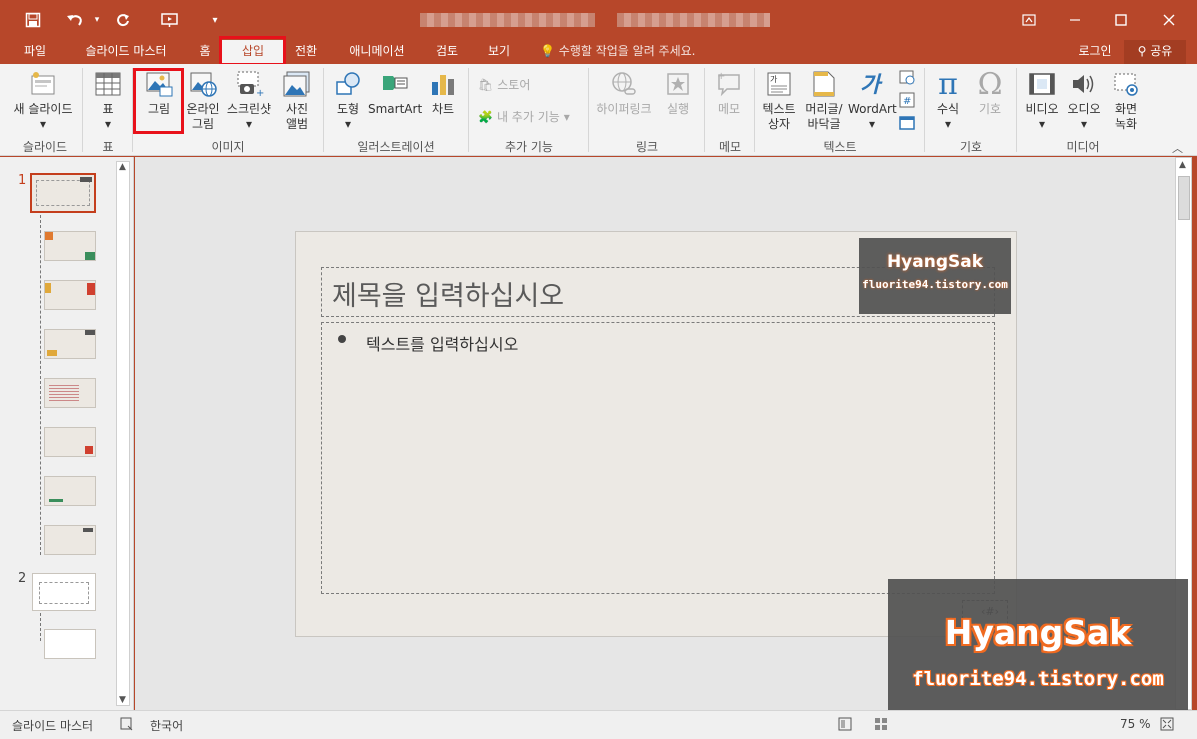 This screenshot has width=1197, height=739. I want to click on action-button: 실행, so click(678, 92).